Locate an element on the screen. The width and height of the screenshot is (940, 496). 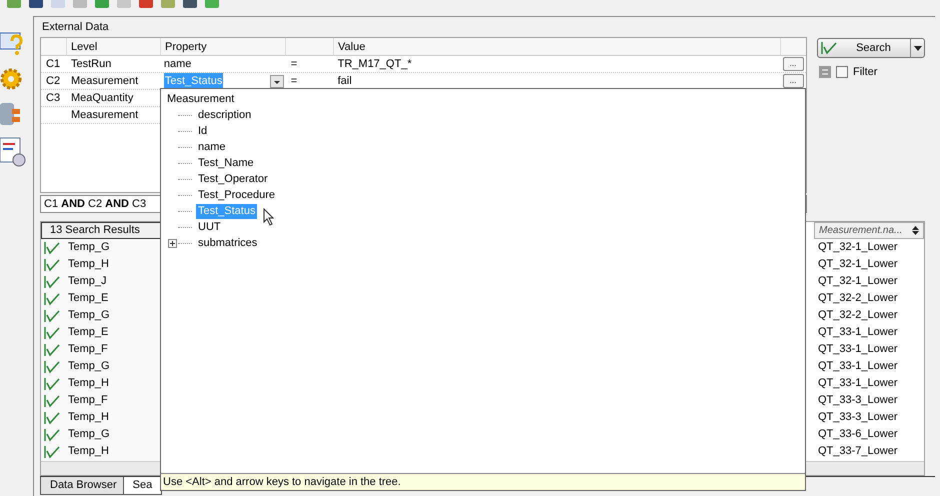
level-cell: TestRun is located at coordinates (91, 64).